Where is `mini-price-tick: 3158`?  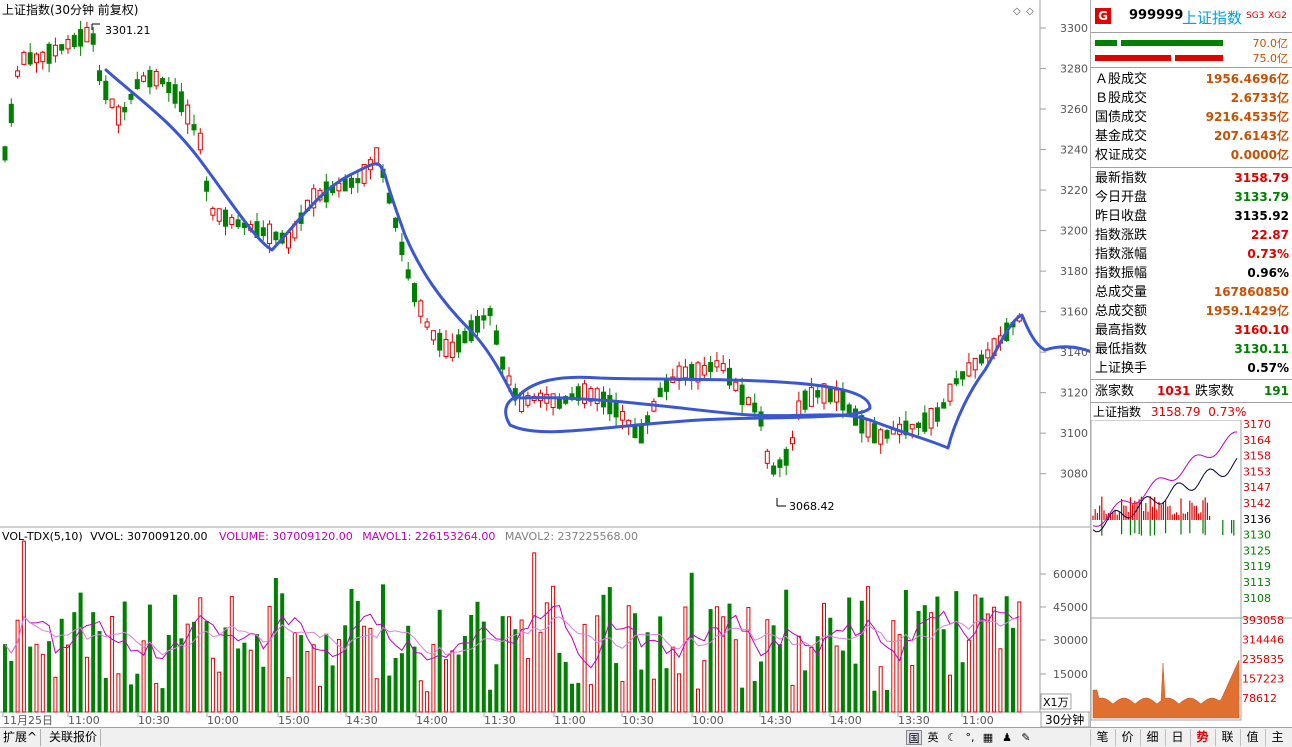 mini-price-tick: 3158 is located at coordinates (1257, 456).